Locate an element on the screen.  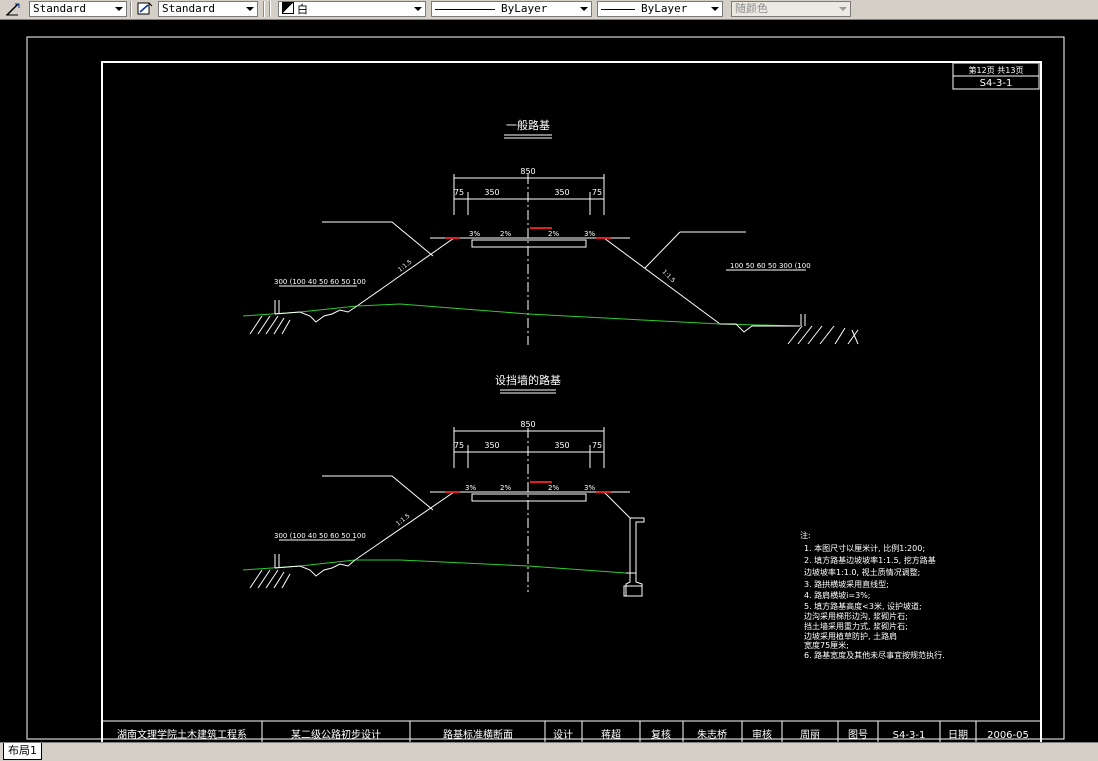
color-swatch-icon is located at coordinates (288, 8).